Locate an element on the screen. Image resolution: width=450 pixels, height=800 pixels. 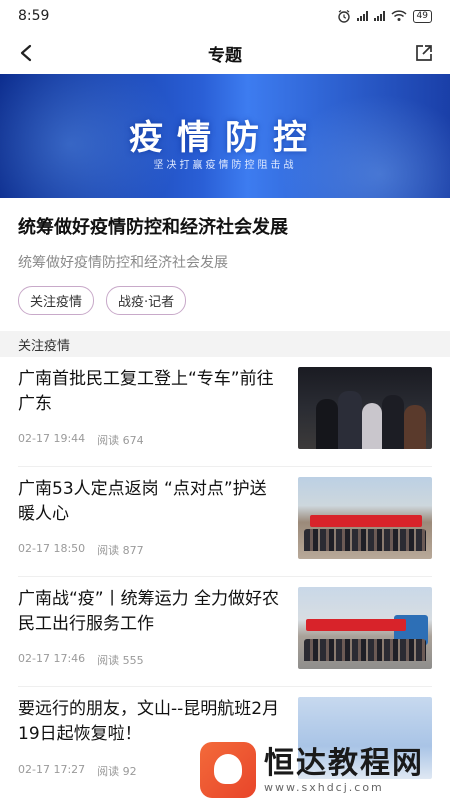
news-reads: 阅读 674 is located at coordinates (120, 440).